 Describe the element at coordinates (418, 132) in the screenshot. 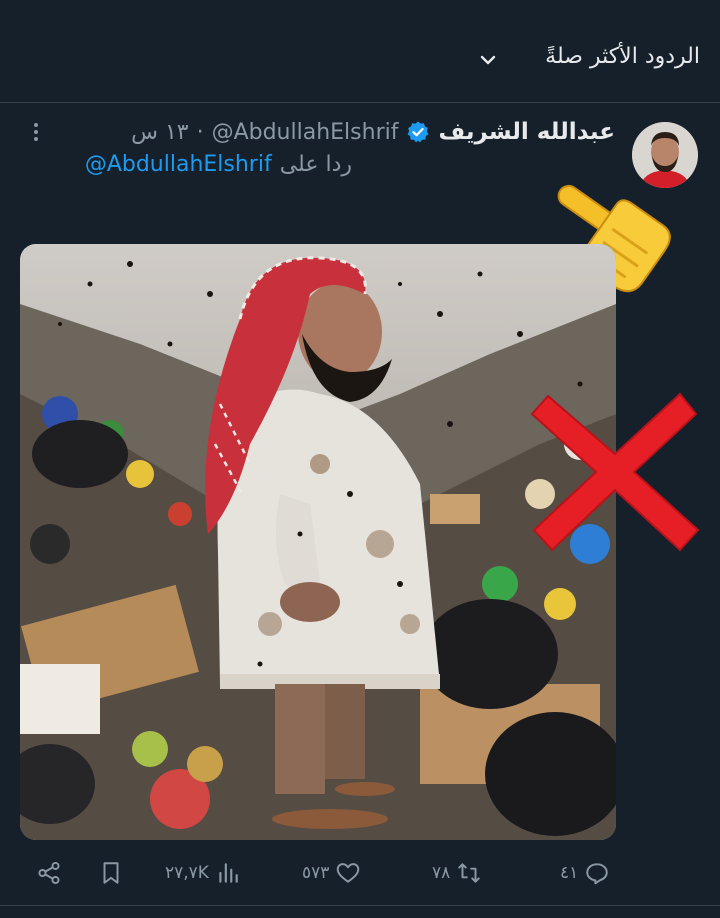

I see `verified-badge-icon` at that location.